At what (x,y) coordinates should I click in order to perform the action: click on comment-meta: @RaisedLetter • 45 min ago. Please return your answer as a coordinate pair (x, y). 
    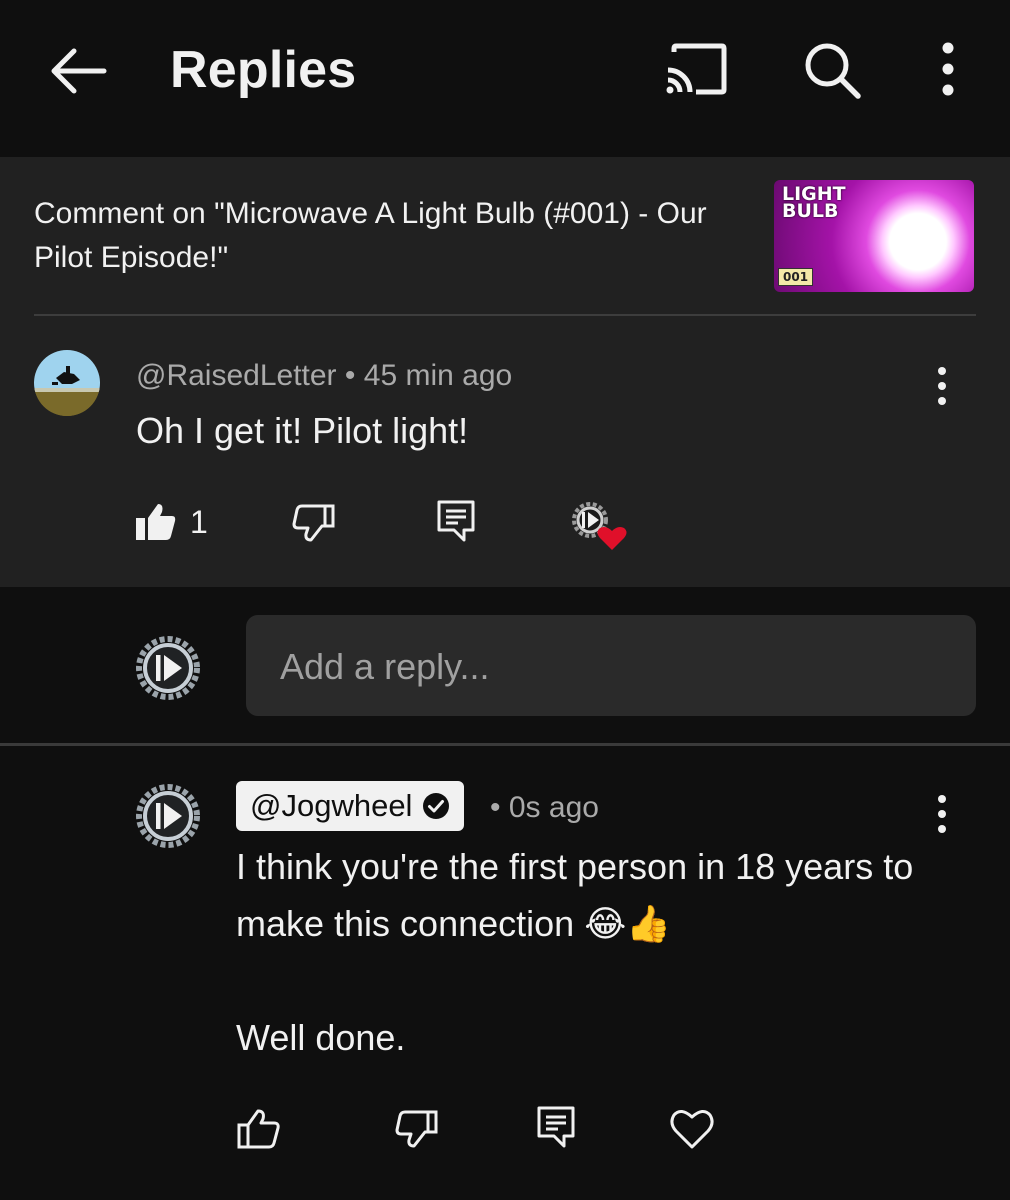
    Looking at the image, I should click on (324, 376).